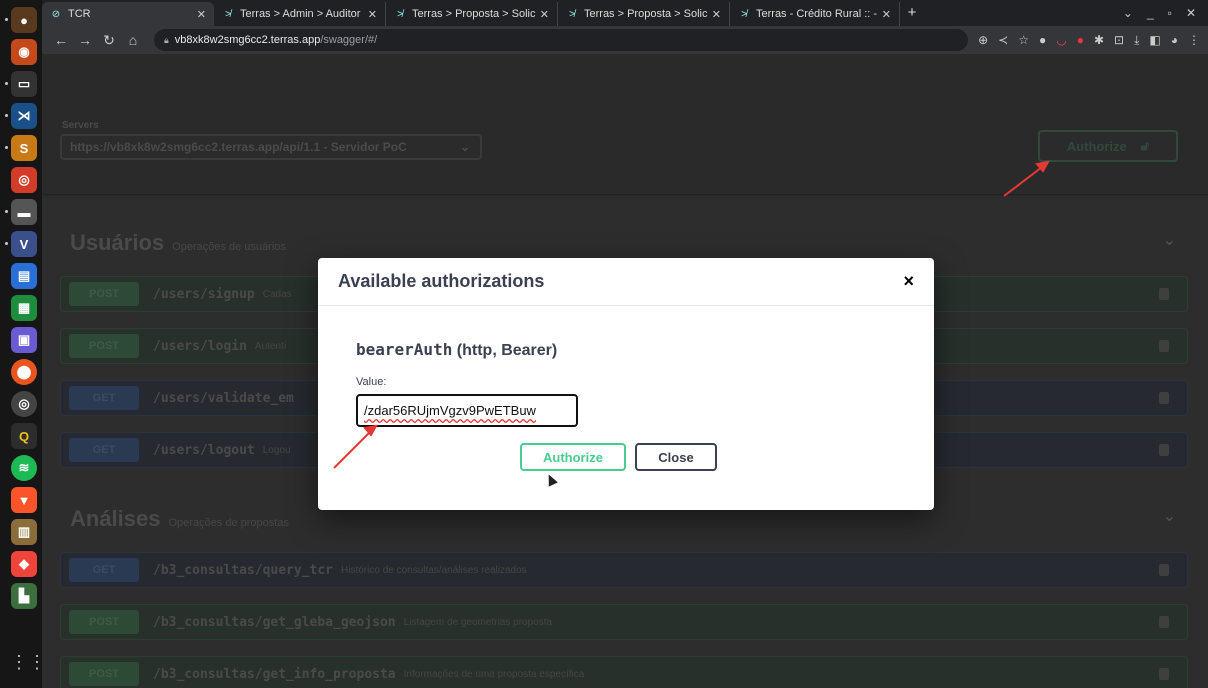 This screenshot has width=1208, height=688. What do you see at coordinates (1096, 146) in the screenshot?
I see `authorize-label: Authorize` at bounding box center [1096, 146].